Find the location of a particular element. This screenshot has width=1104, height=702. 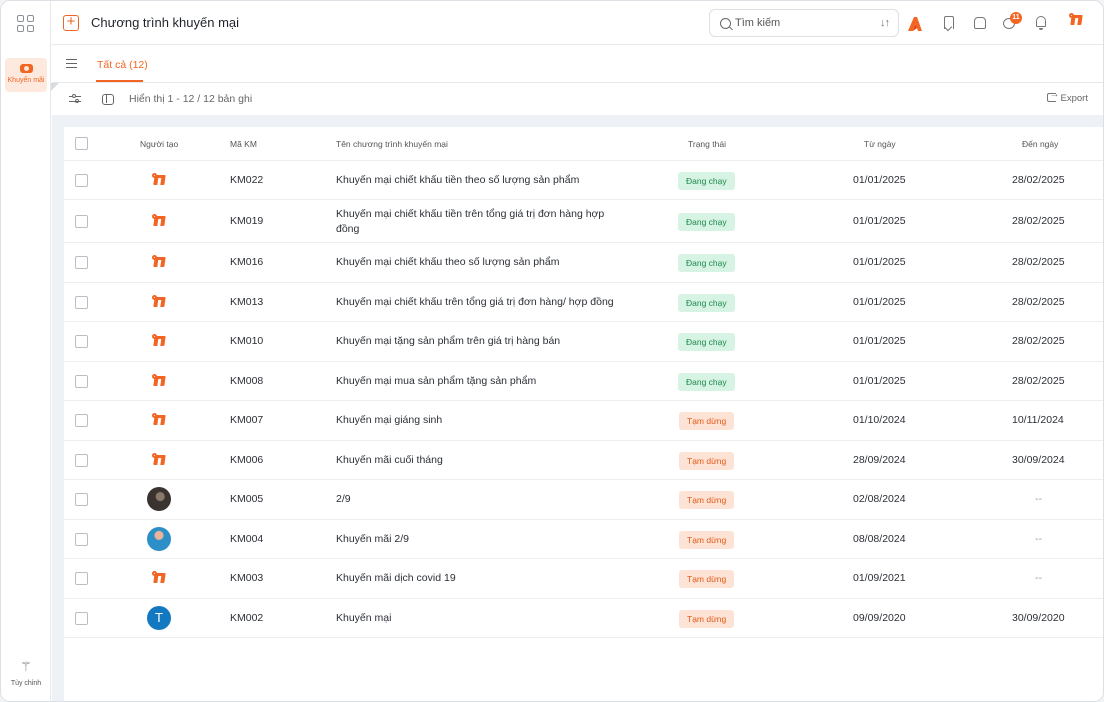

status-badge: Đang chạy is located at coordinates (706, 181).